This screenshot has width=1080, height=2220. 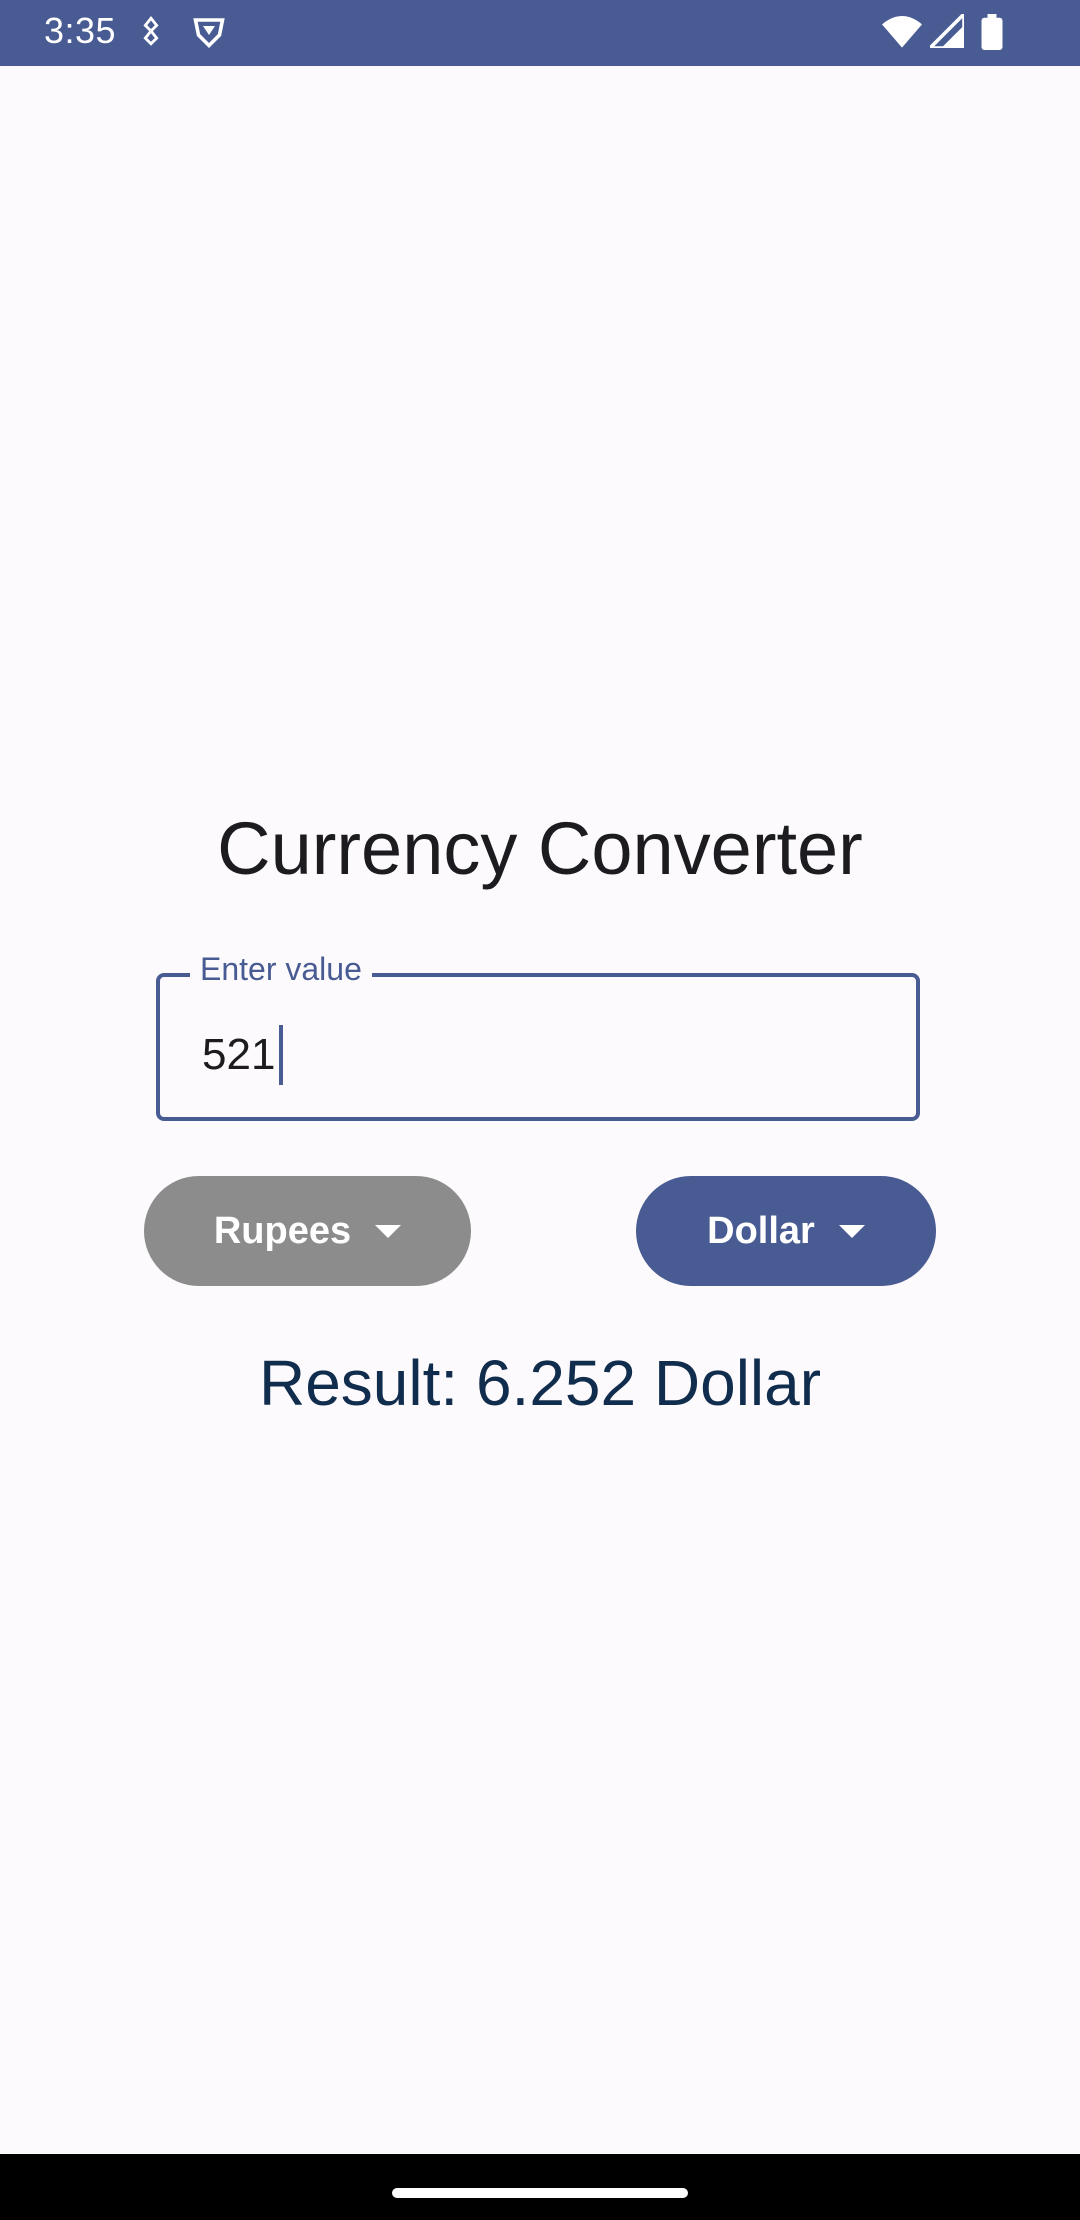 I want to click on from-currency-dropdown: Rupees, so click(x=307, y=1231).